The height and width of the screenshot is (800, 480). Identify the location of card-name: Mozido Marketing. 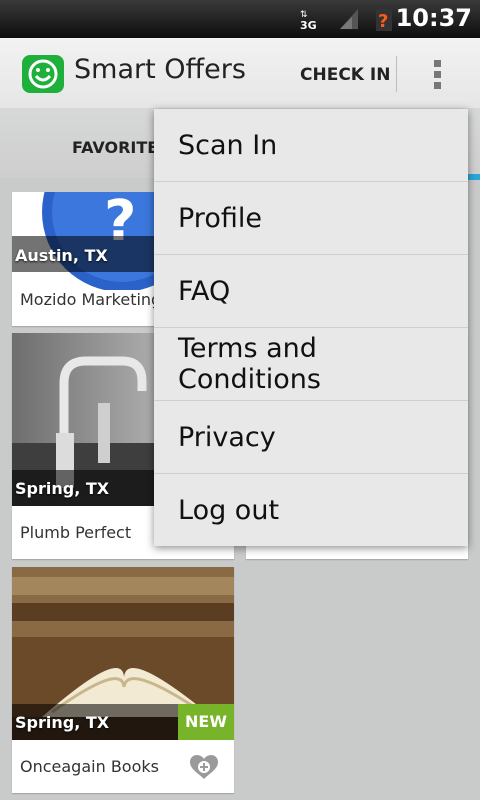
(91, 299).